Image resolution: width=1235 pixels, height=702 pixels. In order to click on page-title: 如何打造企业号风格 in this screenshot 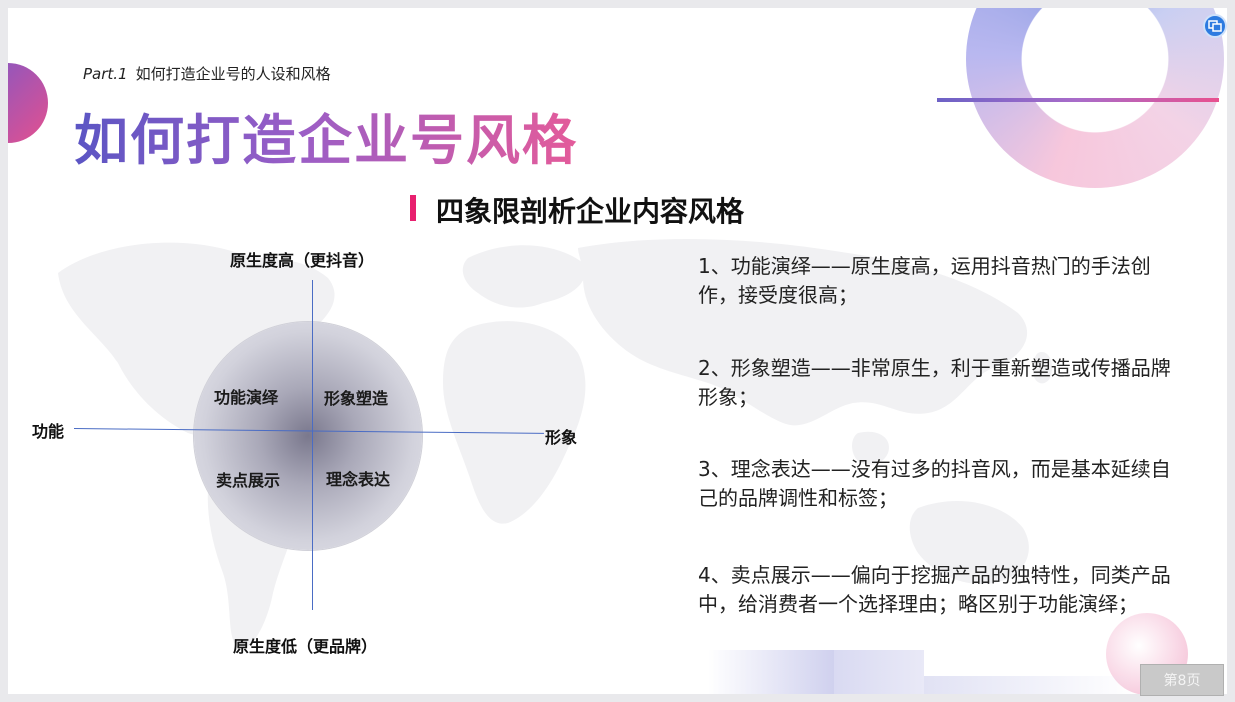, I will do `click(326, 135)`.